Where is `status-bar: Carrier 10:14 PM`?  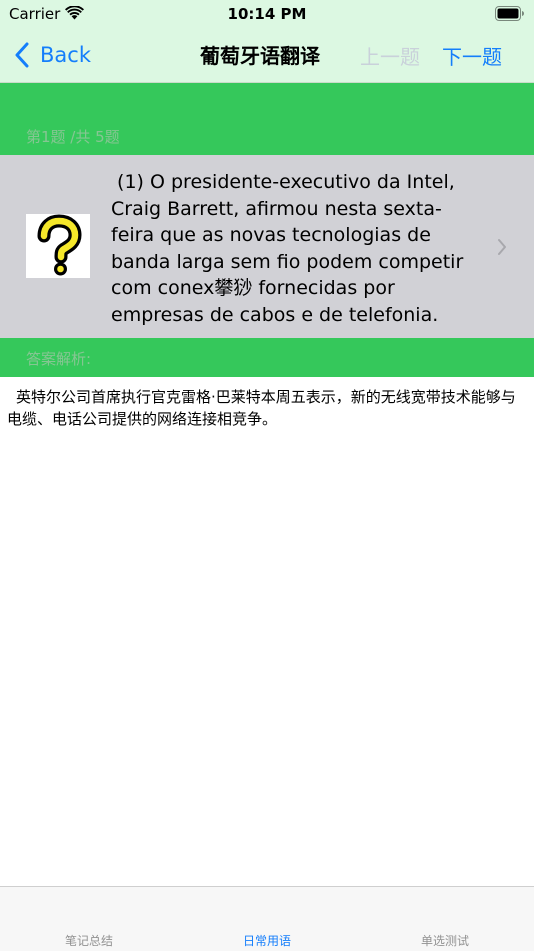 status-bar: Carrier 10:14 PM is located at coordinates (267, 14).